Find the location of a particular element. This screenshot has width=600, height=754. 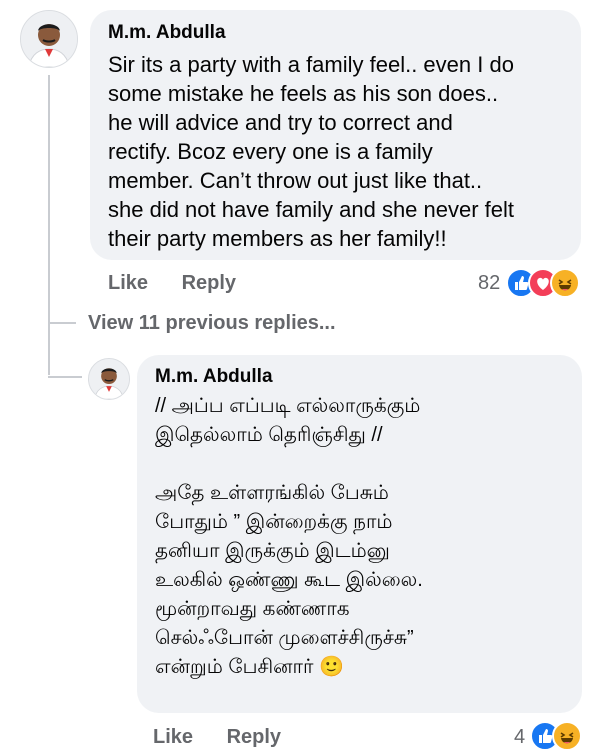

thread-line-vertical is located at coordinates (49, 225).